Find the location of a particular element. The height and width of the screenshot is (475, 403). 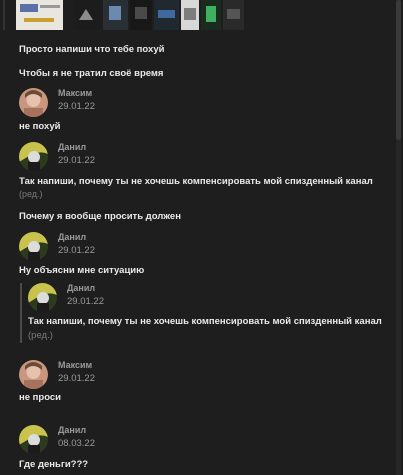

image-attachments is located at coordinates (130, 15).